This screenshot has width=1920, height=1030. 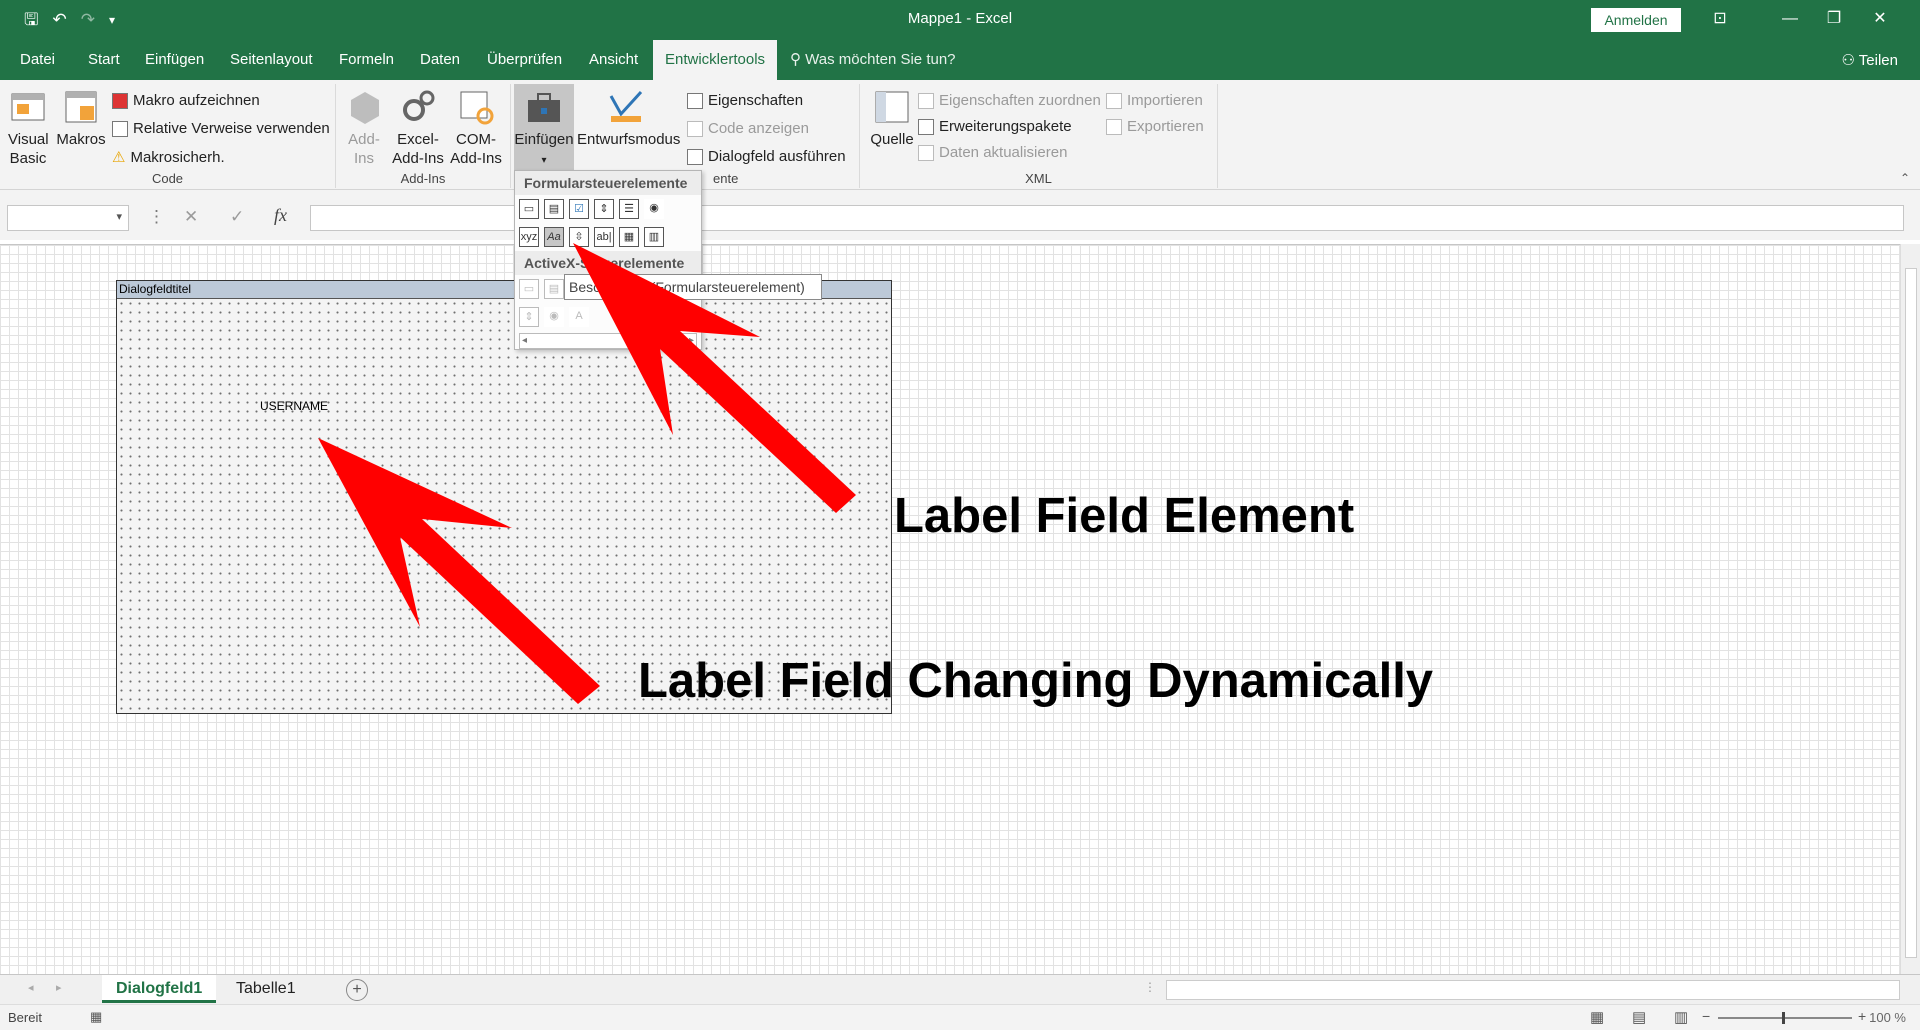 I want to click on xml-source-button: Quelle, so click(x=892, y=118).